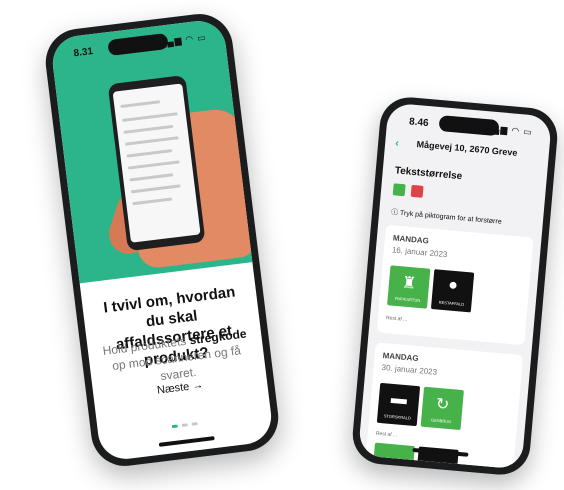  Describe the element at coordinates (419, 123) in the screenshot. I see `status-time: 8.46` at that location.